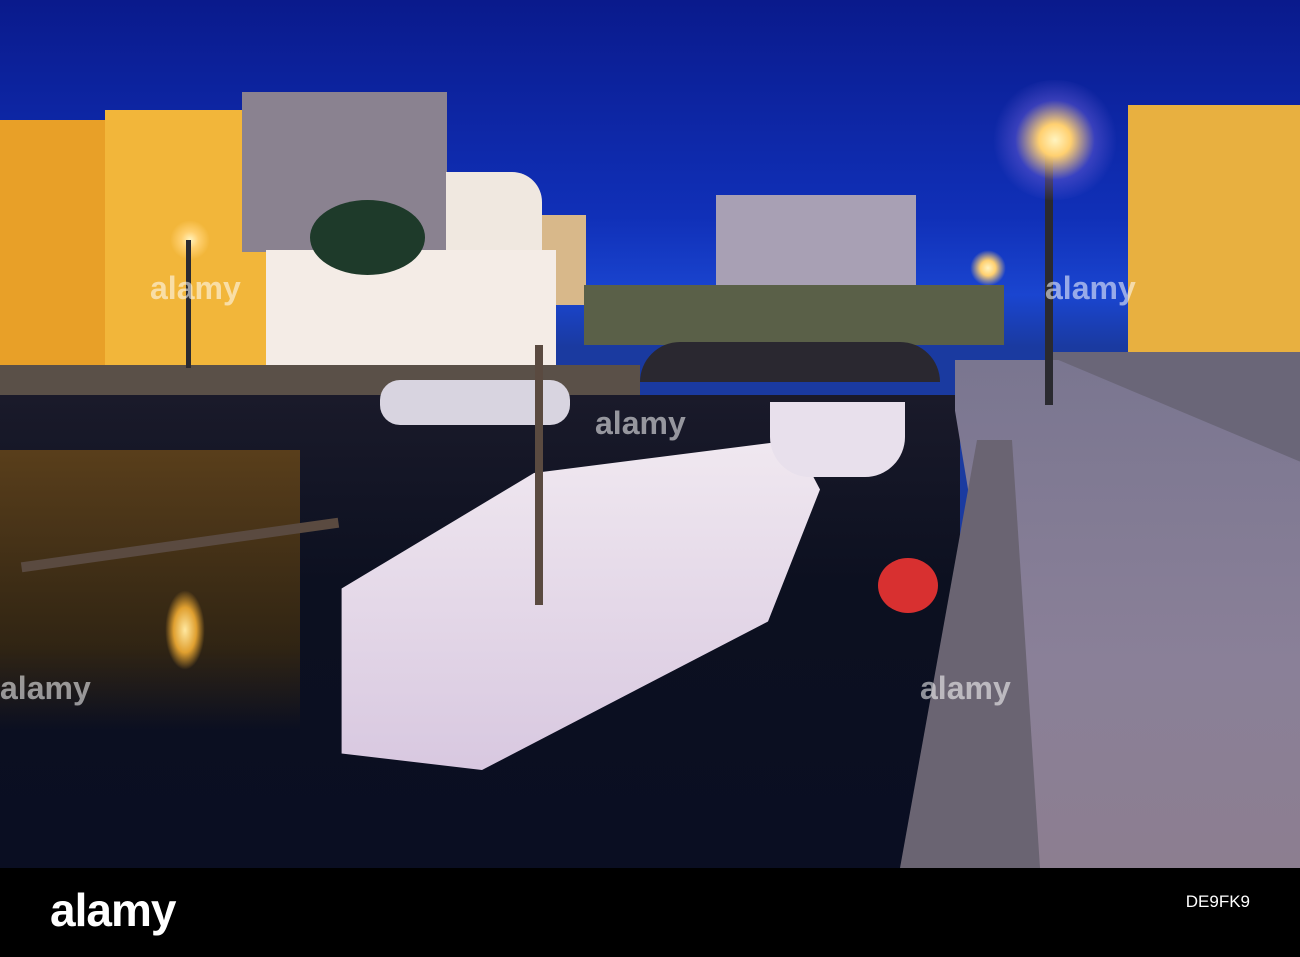 This screenshot has height=957, width=1300. What do you see at coordinates (650, 912) in the screenshot?
I see `footer-bar` at bounding box center [650, 912].